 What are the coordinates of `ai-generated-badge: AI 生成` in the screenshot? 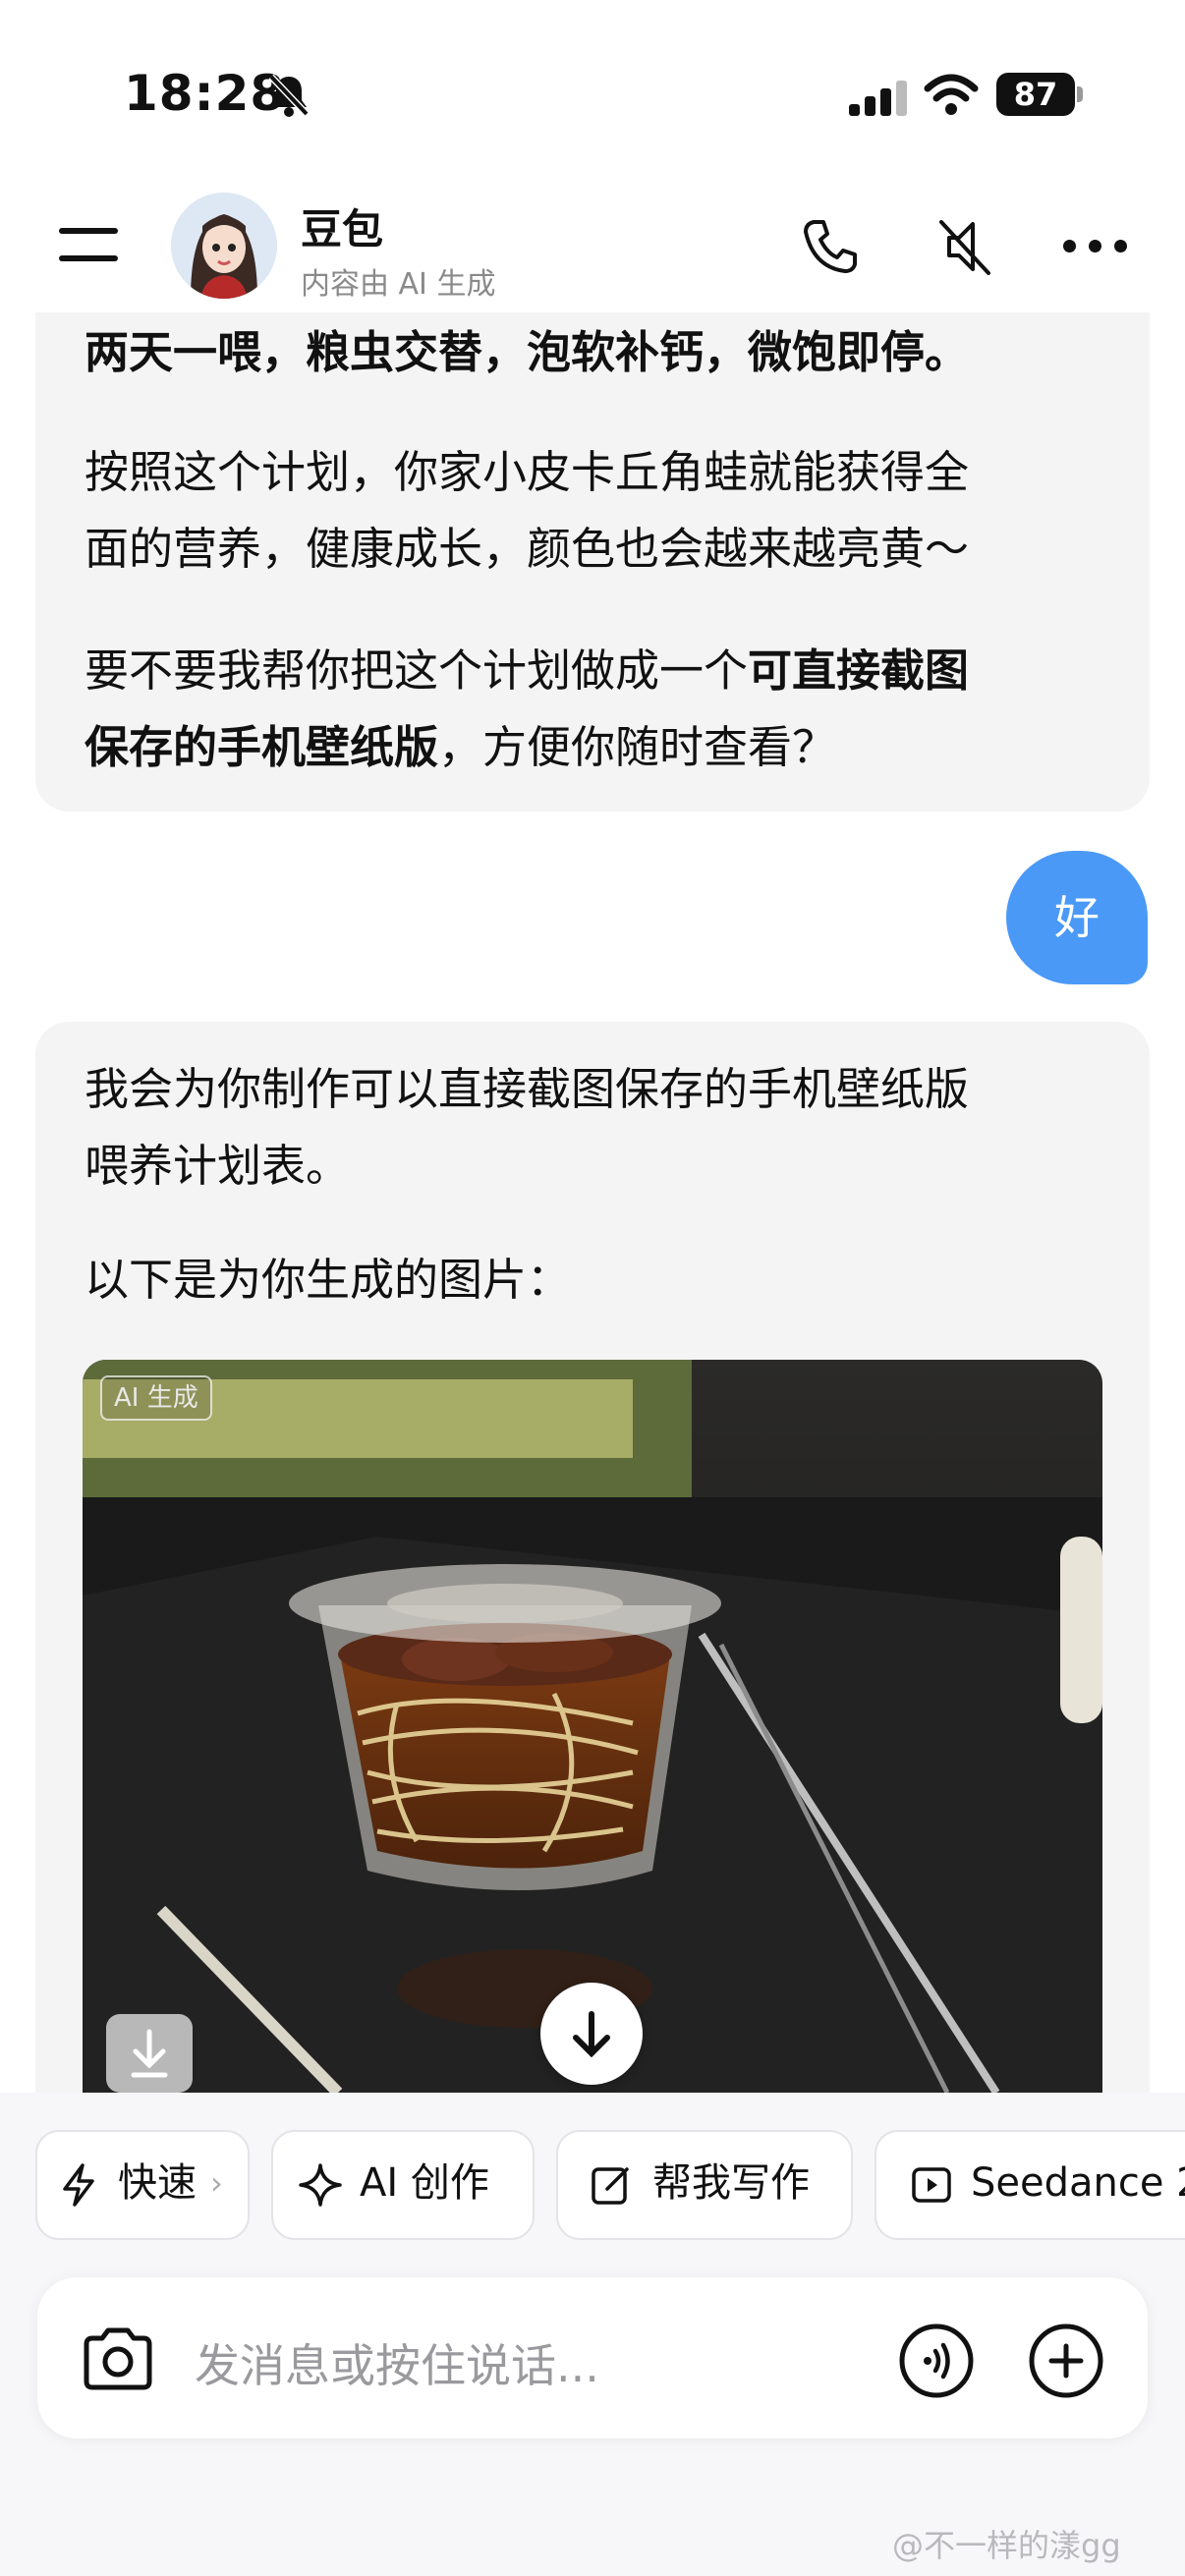 It's located at (156, 1398).